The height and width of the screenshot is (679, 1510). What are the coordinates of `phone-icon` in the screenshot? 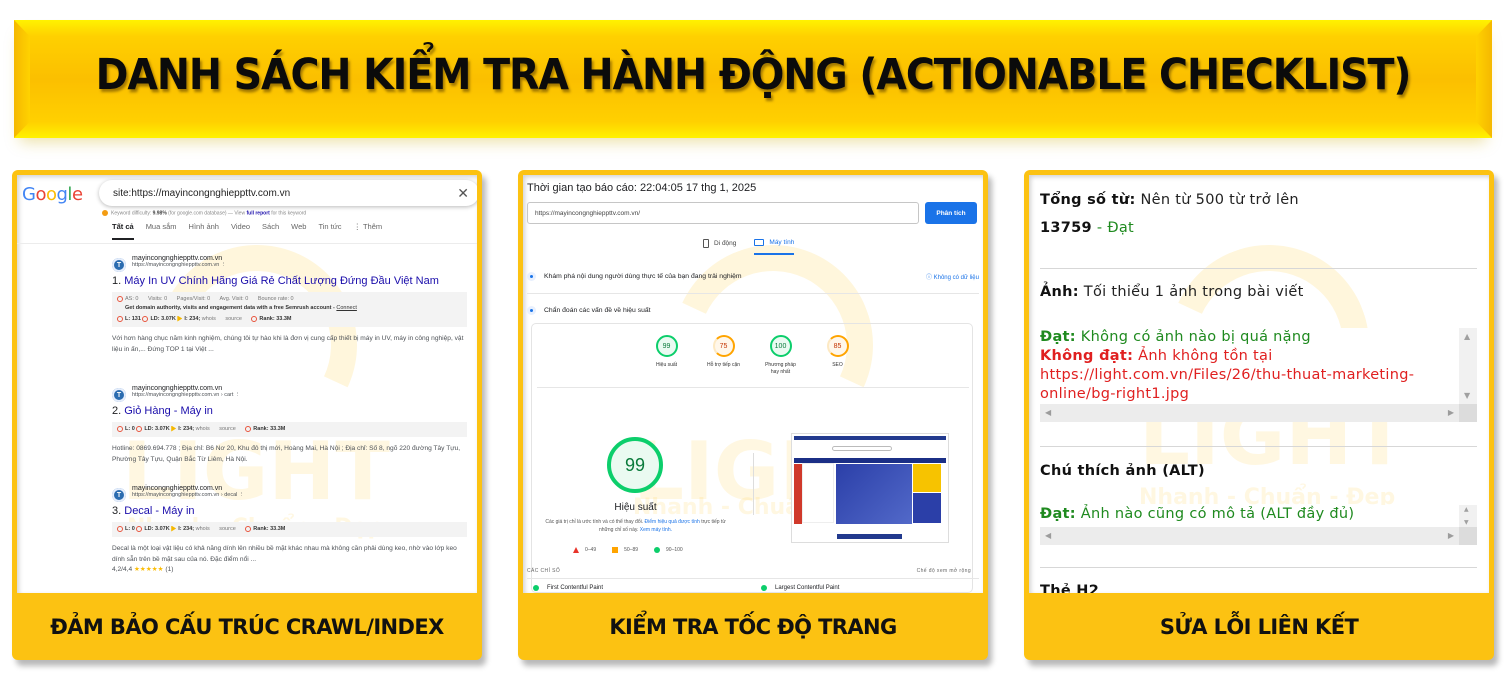 It's located at (706, 243).